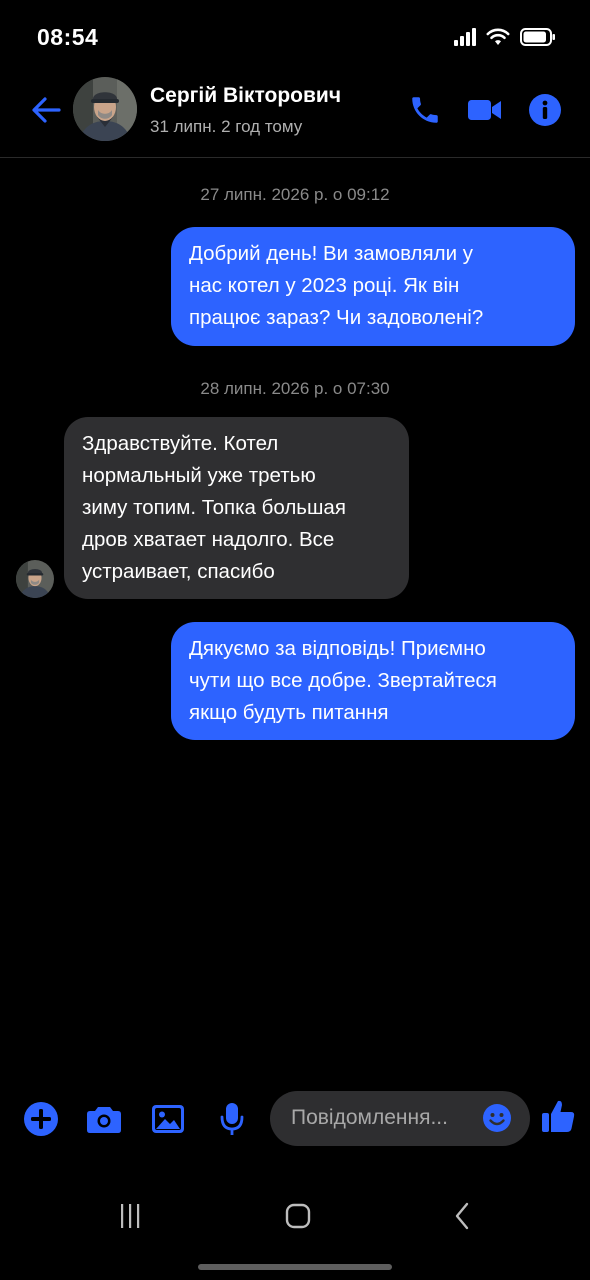 The height and width of the screenshot is (1280, 590). What do you see at coordinates (537, 37) in the screenshot?
I see `battery-icon` at bounding box center [537, 37].